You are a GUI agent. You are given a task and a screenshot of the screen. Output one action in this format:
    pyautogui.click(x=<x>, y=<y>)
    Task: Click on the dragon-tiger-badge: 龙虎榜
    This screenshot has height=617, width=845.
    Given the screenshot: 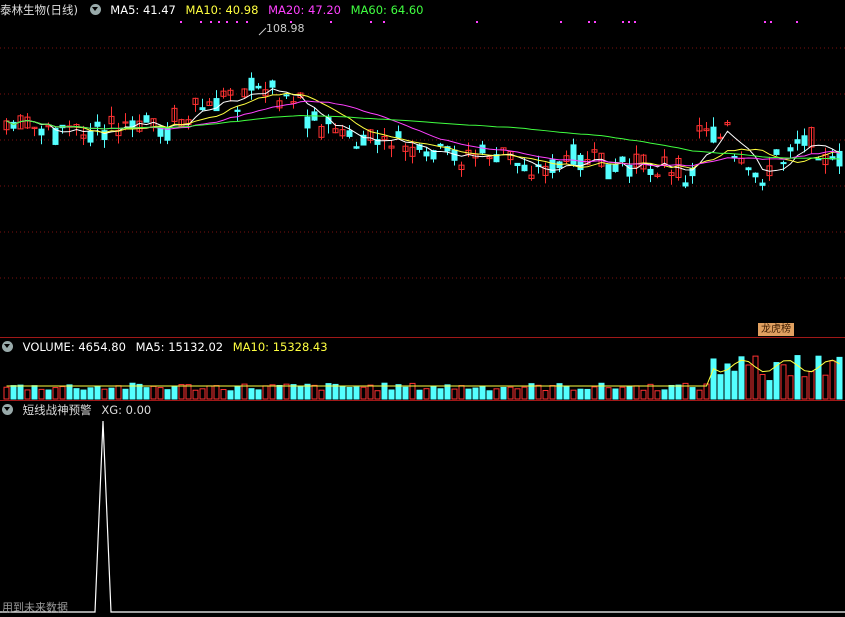 What is the action you would take?
    pyautogui.click(x=776, y=329)
    